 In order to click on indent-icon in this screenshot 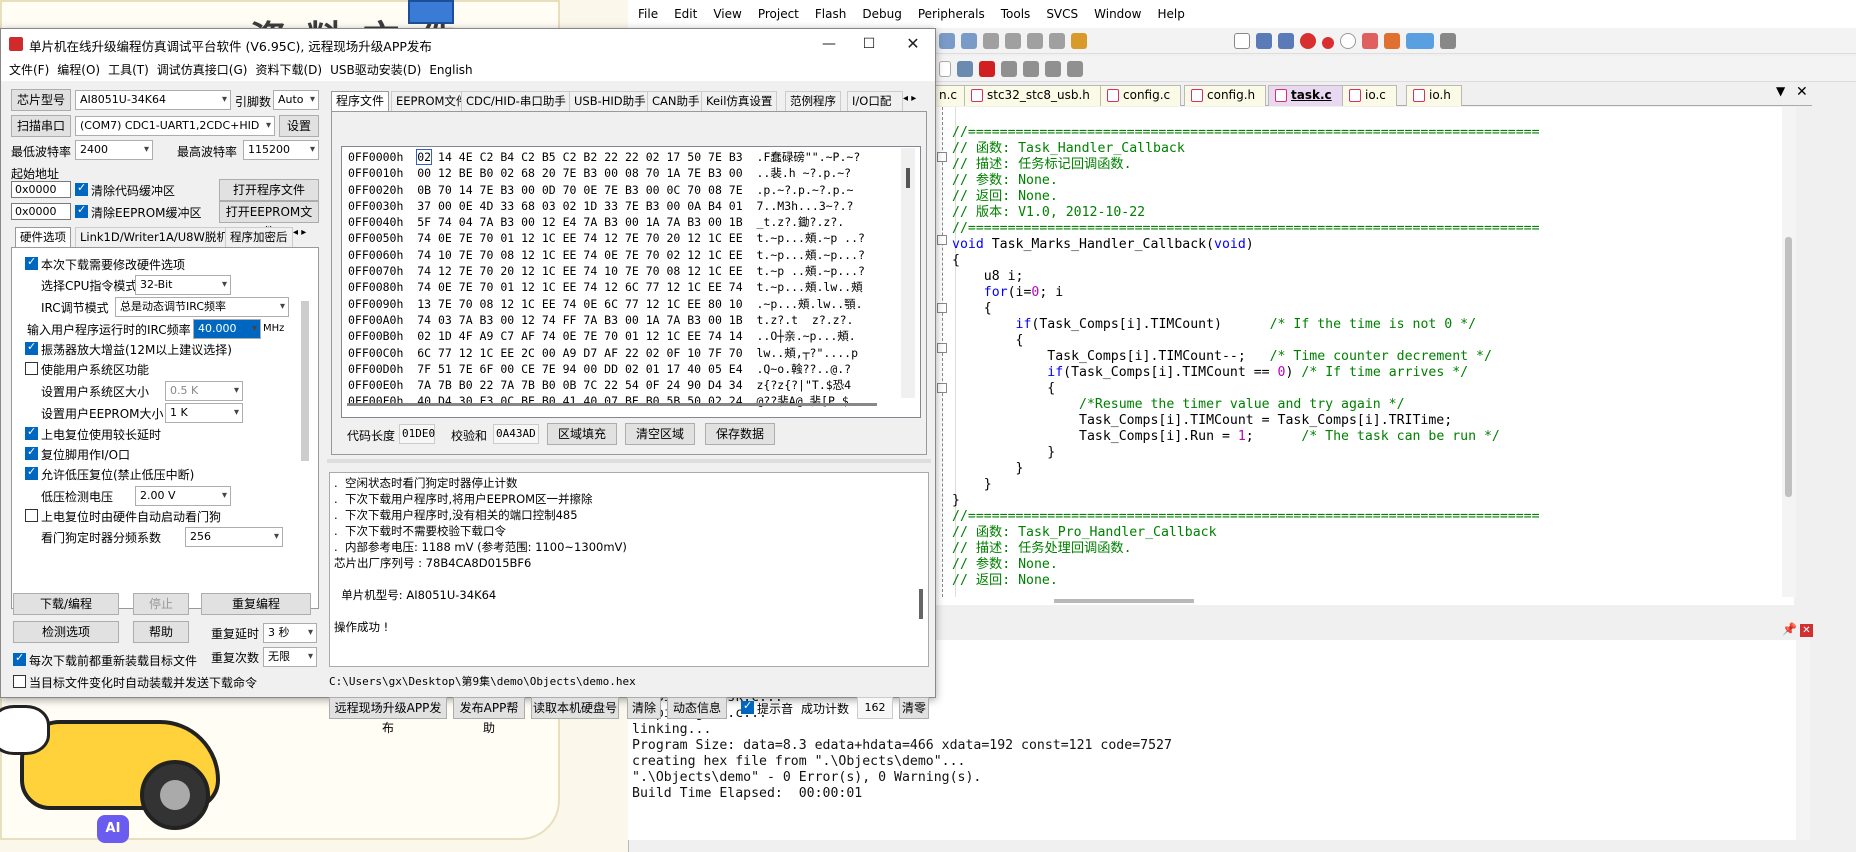, I will do `click(947, 41)`.